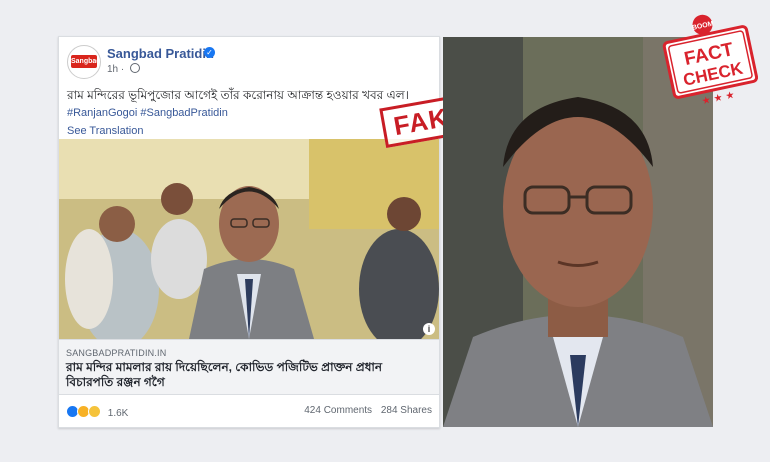 The width and height of the screenshot is (770, 462). Describe the element at coordinates (429, 329) in the screenshot. I see `info-icon: i` at that location.